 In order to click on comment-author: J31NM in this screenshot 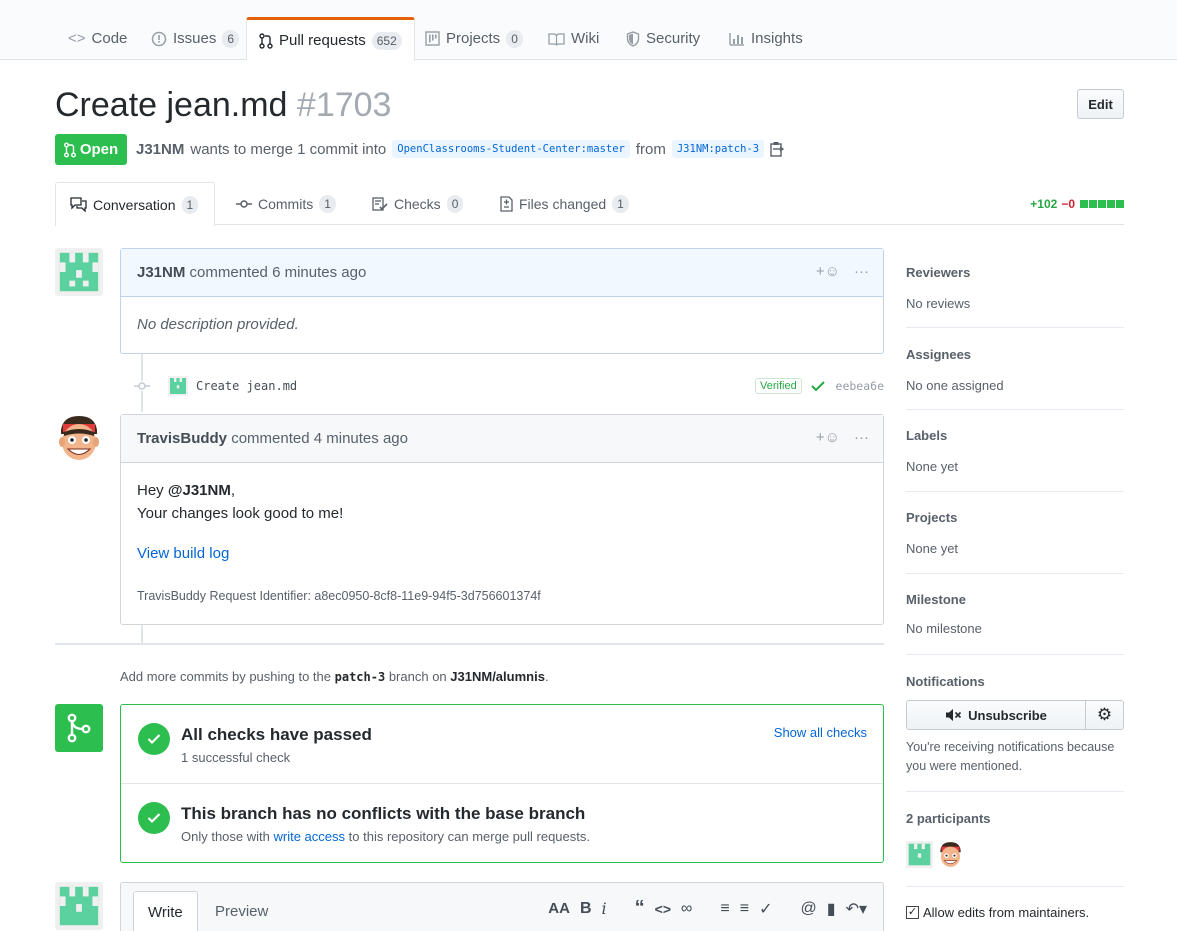, I will do `click(161, 272)`.